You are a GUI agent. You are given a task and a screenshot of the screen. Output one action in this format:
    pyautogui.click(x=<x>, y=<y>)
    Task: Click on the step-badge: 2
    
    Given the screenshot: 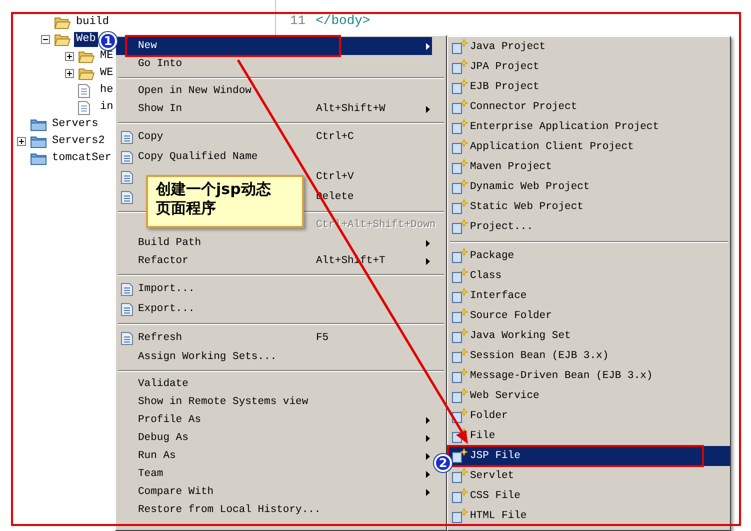 What is the action you would take?
    pyautogui.click(x=443, y=463)
    